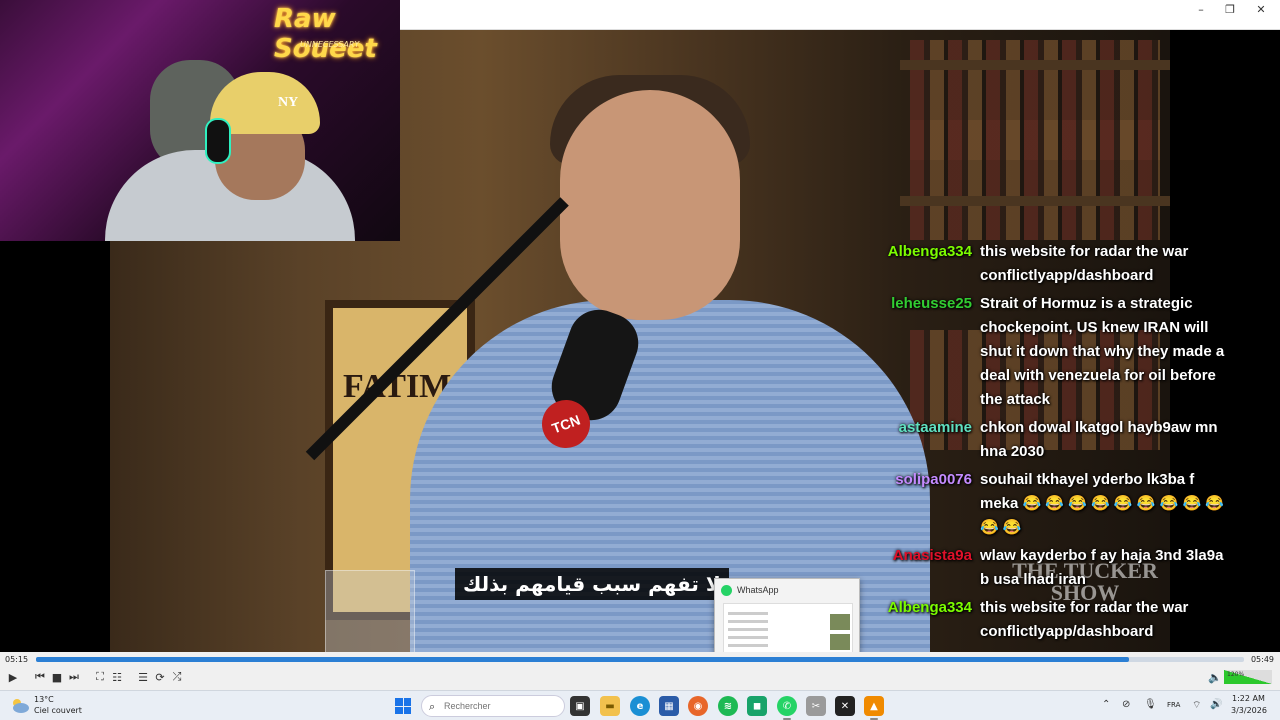  What do you see at coordinates (57, 677) in the screenshot?
I see `stop-icon: ■` at bounding box center [57, 677].